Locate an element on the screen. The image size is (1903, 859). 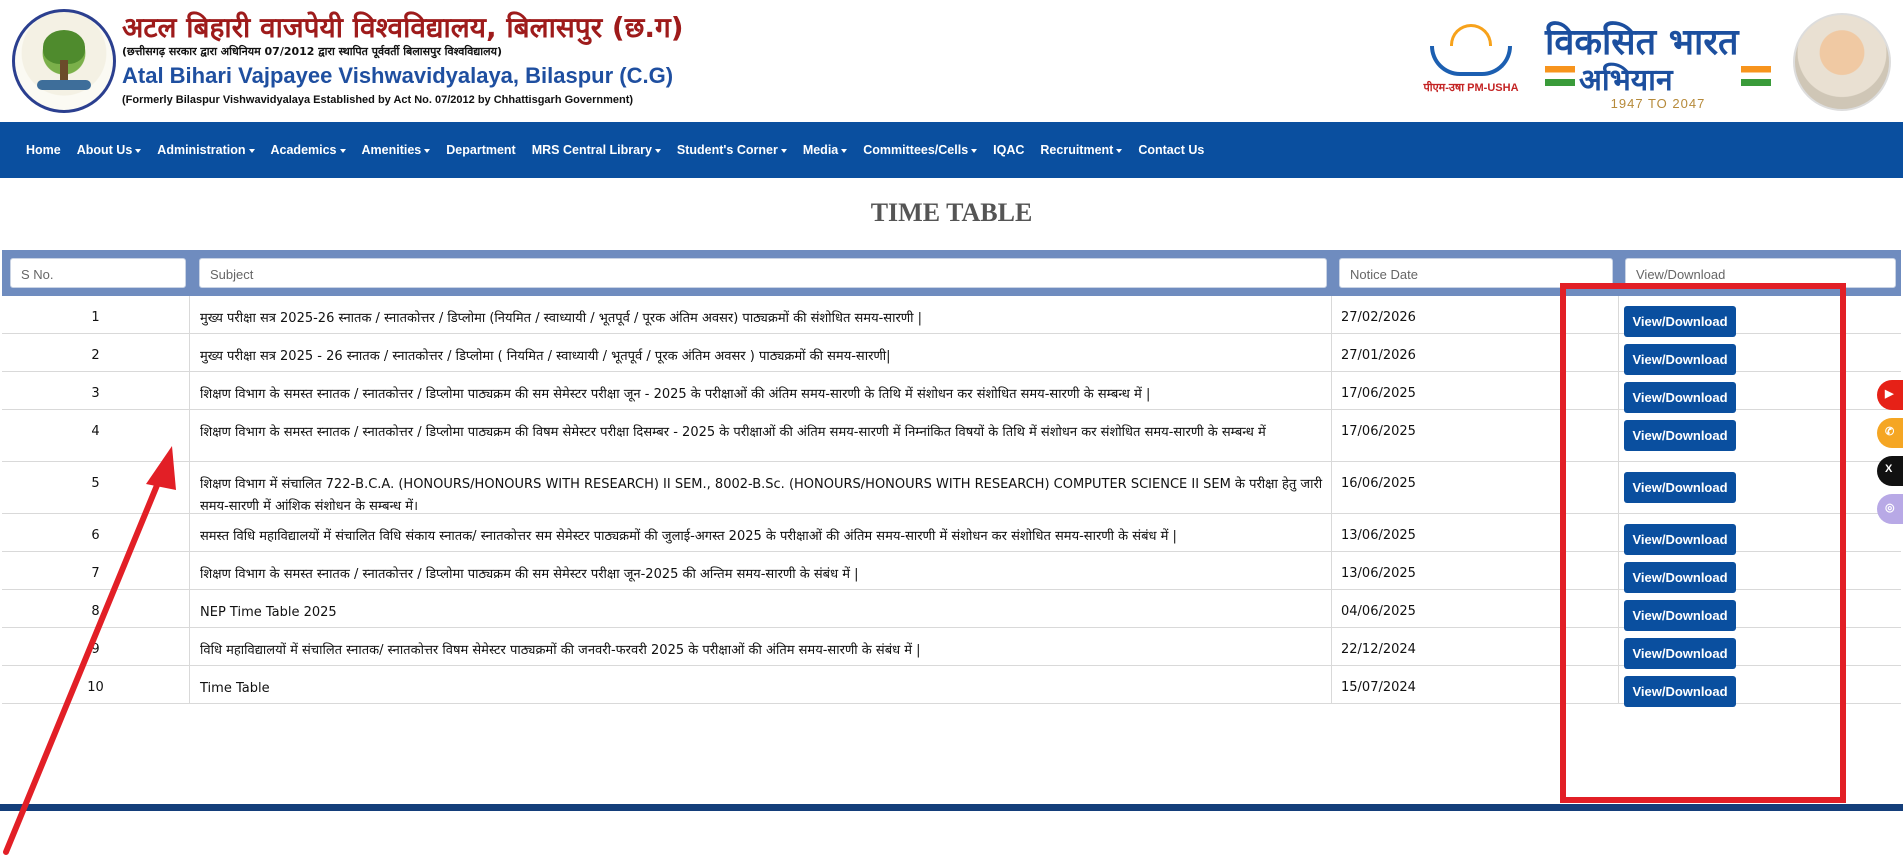
filter-subject: Subject is located at coordinates (763, 273).